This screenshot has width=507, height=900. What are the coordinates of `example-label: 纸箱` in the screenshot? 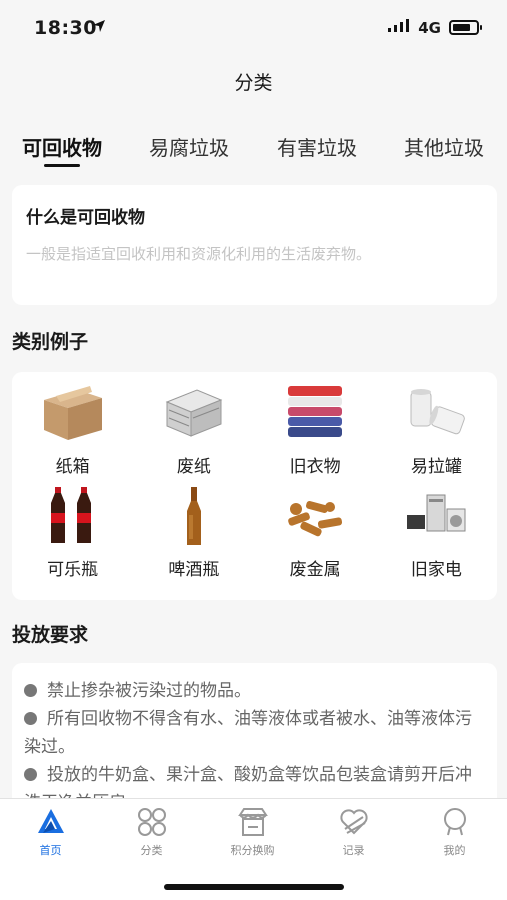 It's located at (72, 467).